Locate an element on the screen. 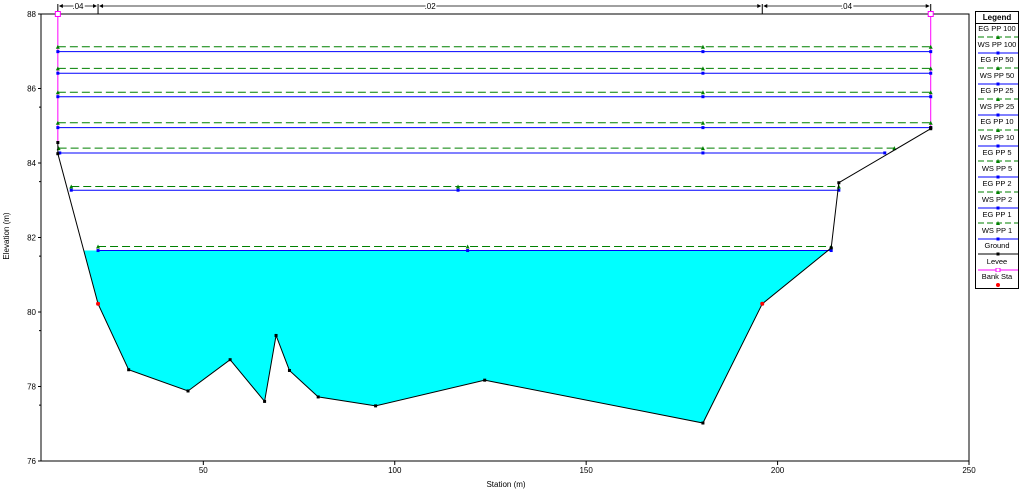 The image size is (1024, 490). y-tick-label-0: 76 is located at coordinates (31, 461).